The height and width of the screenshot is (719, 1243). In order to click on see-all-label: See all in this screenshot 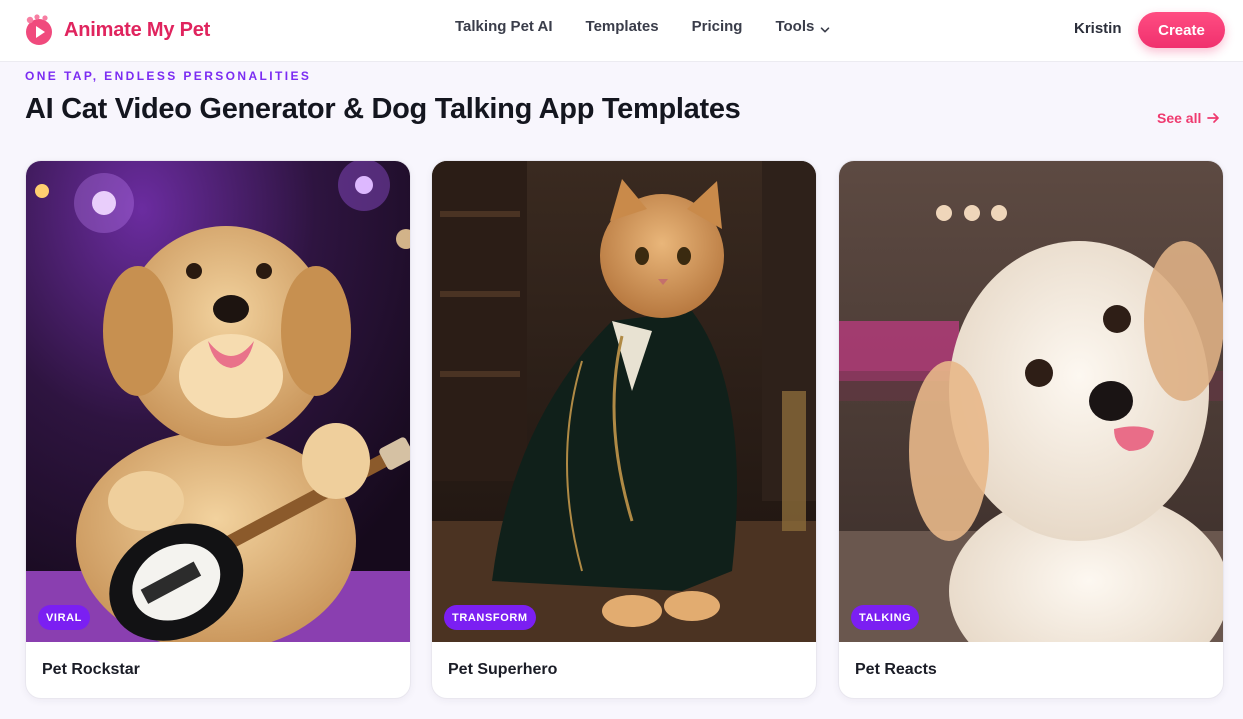, I will do `click(1179, 118)`.